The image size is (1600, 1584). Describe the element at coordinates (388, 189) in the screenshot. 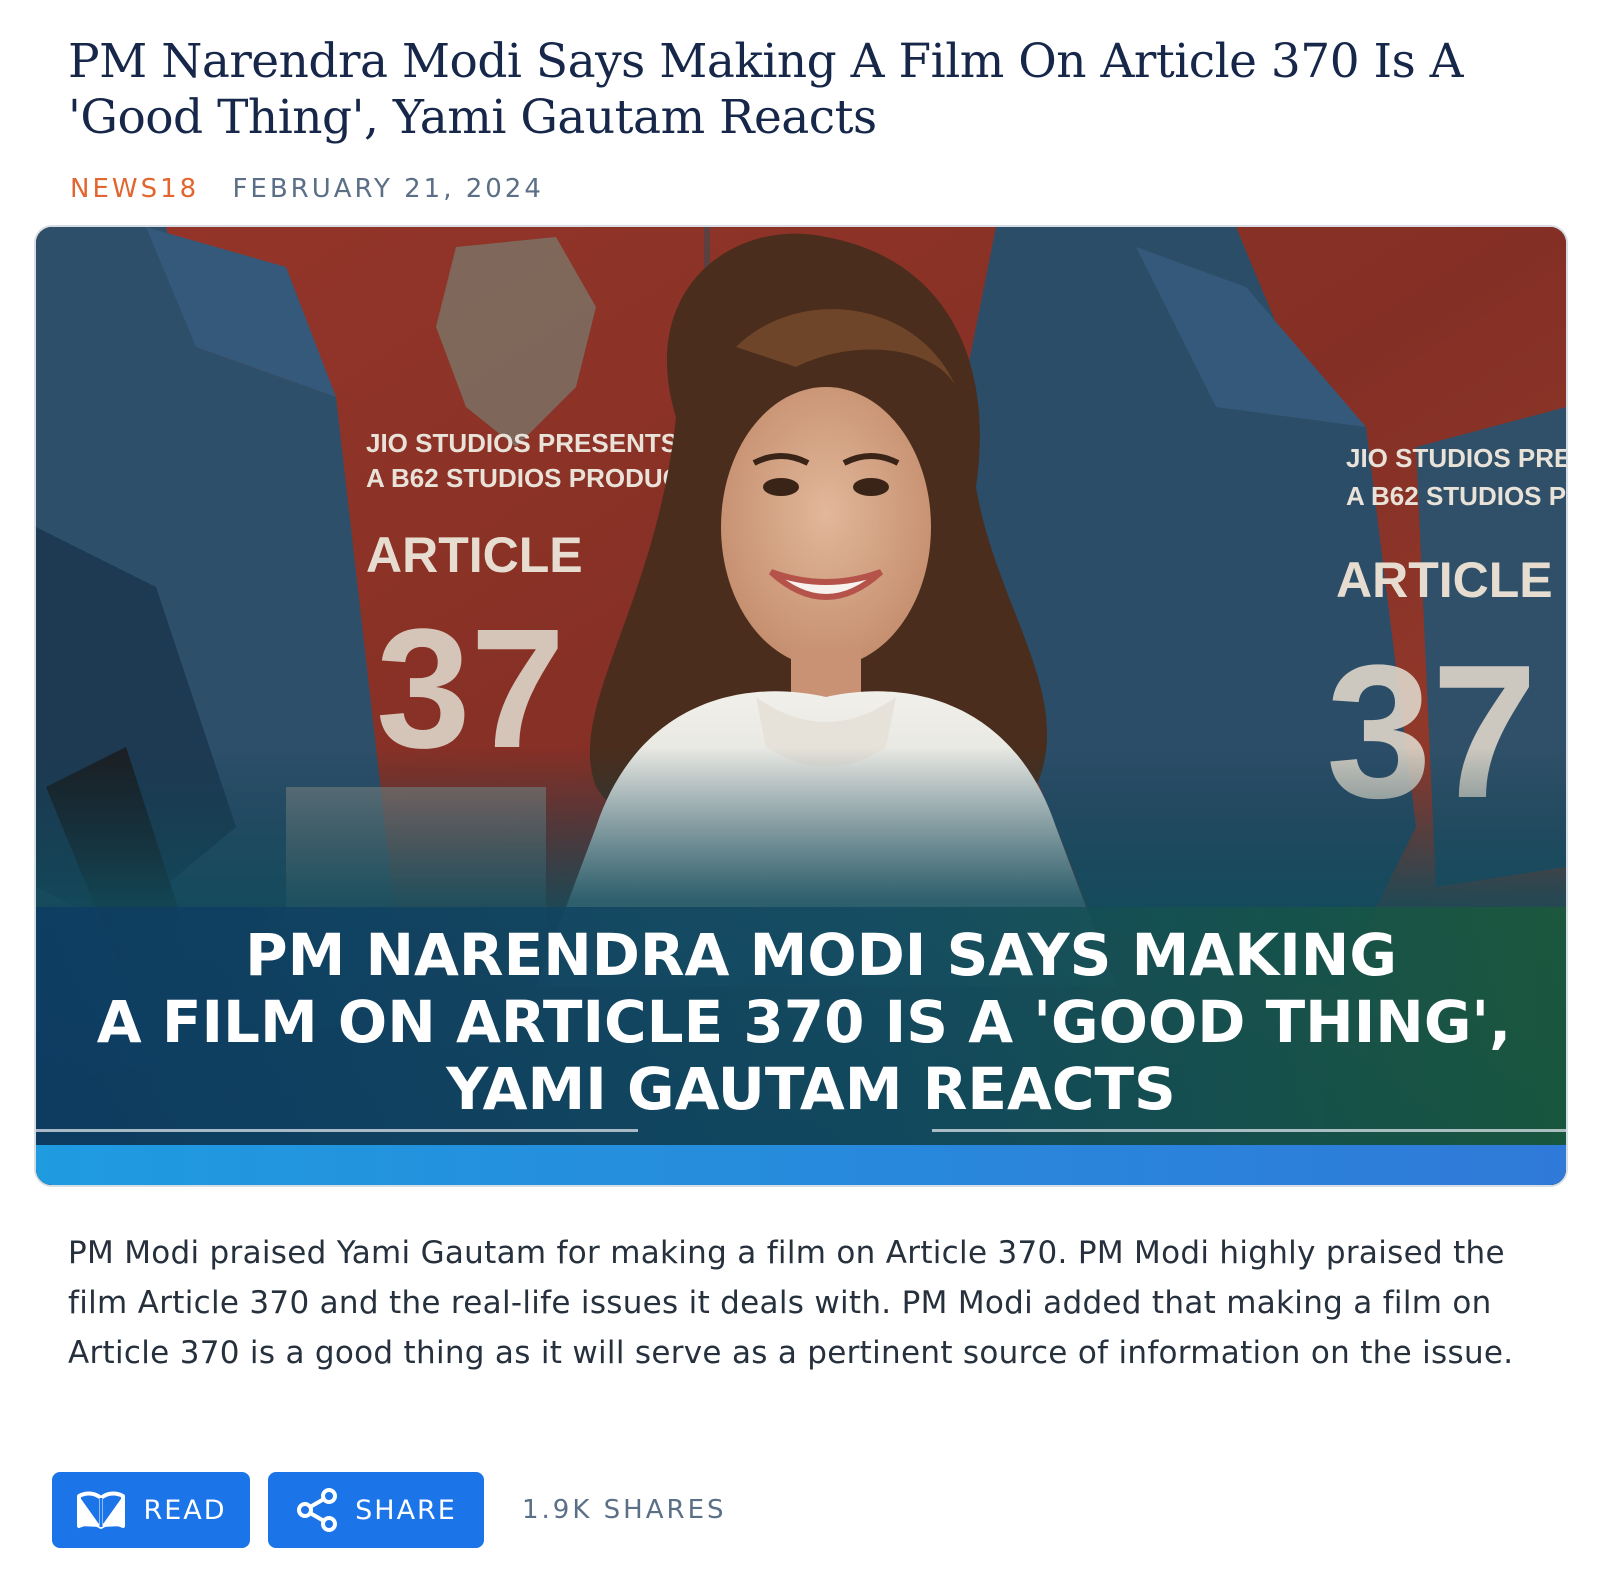

I see `article-date: FEBRUARY 21, 2024` at that location.